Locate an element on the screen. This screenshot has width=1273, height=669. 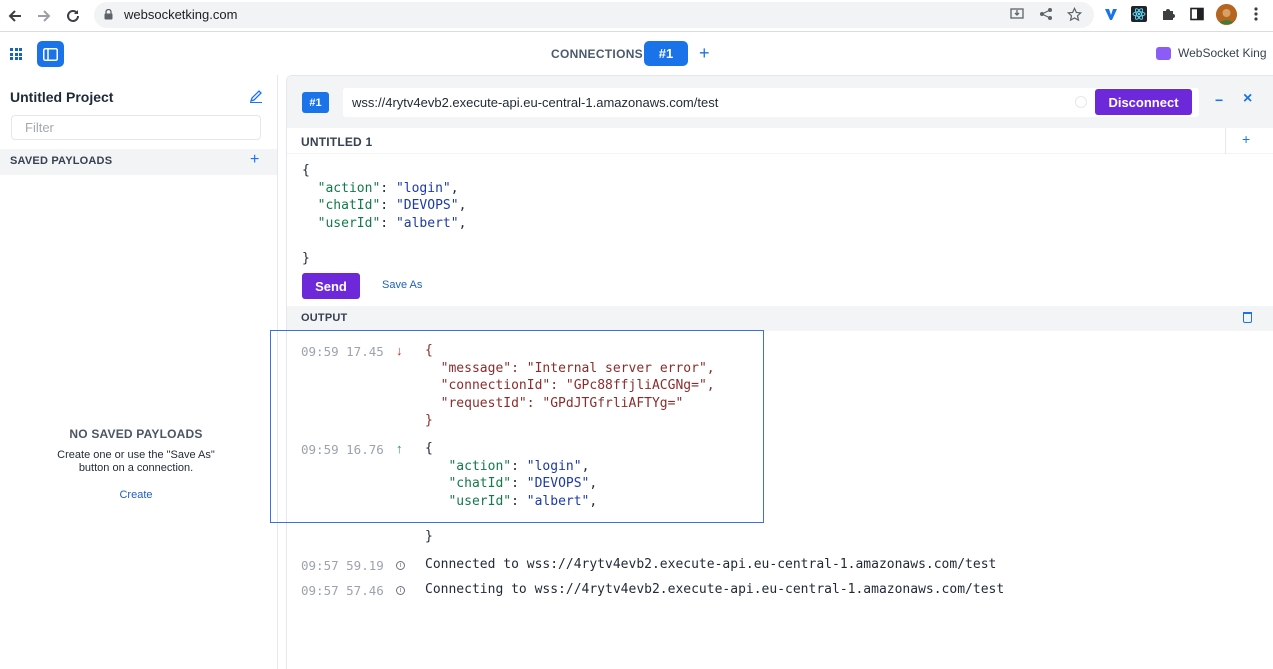
empty-title: NO SAVED PAYLOADS is located at coordinates (136, 434).